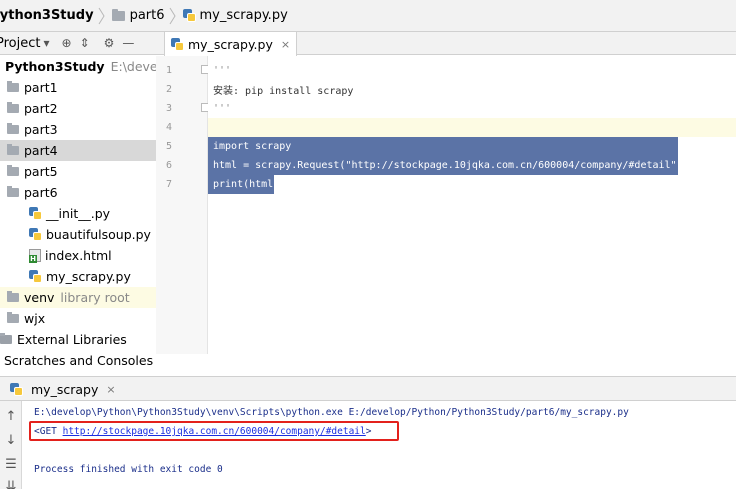  I want to click on tree-item-label: part2, so click(41, 108).